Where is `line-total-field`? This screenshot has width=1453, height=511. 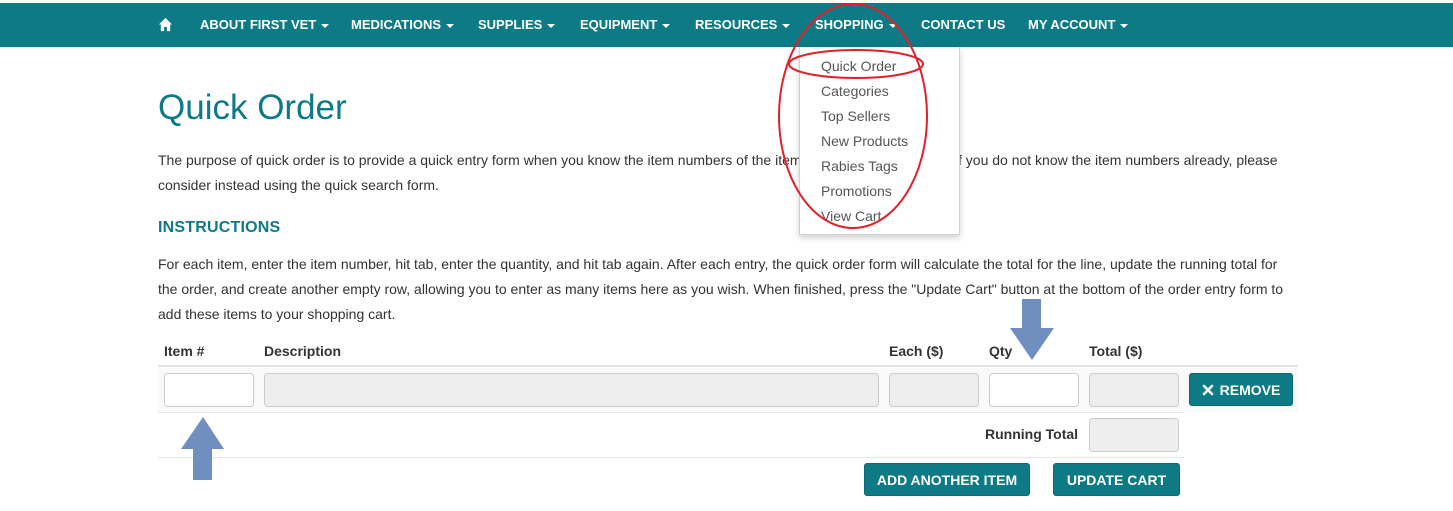 line-total-field is located at coordinates (1134, 390).